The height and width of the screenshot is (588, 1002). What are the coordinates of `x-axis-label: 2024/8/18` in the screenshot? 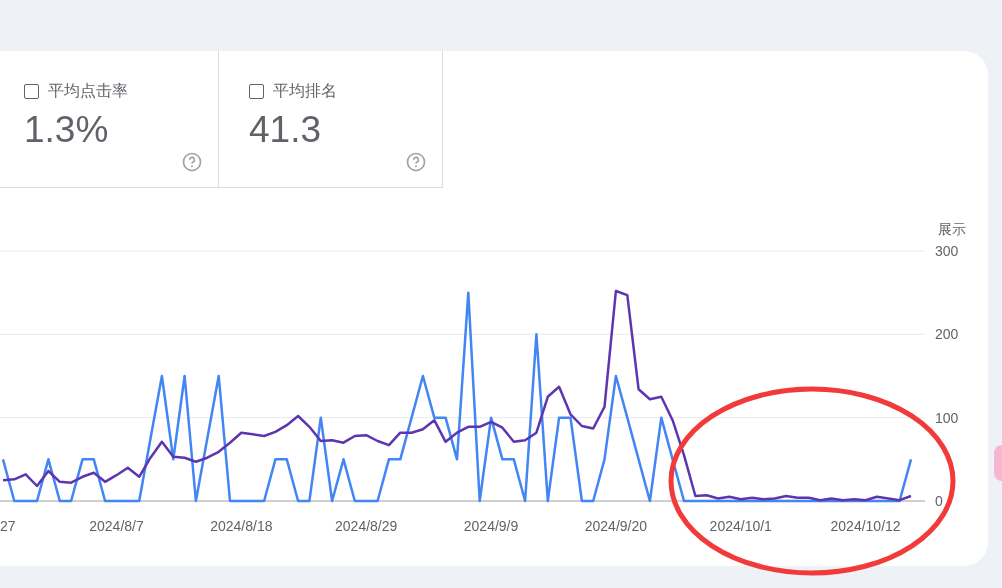 It's located at (241, 526).